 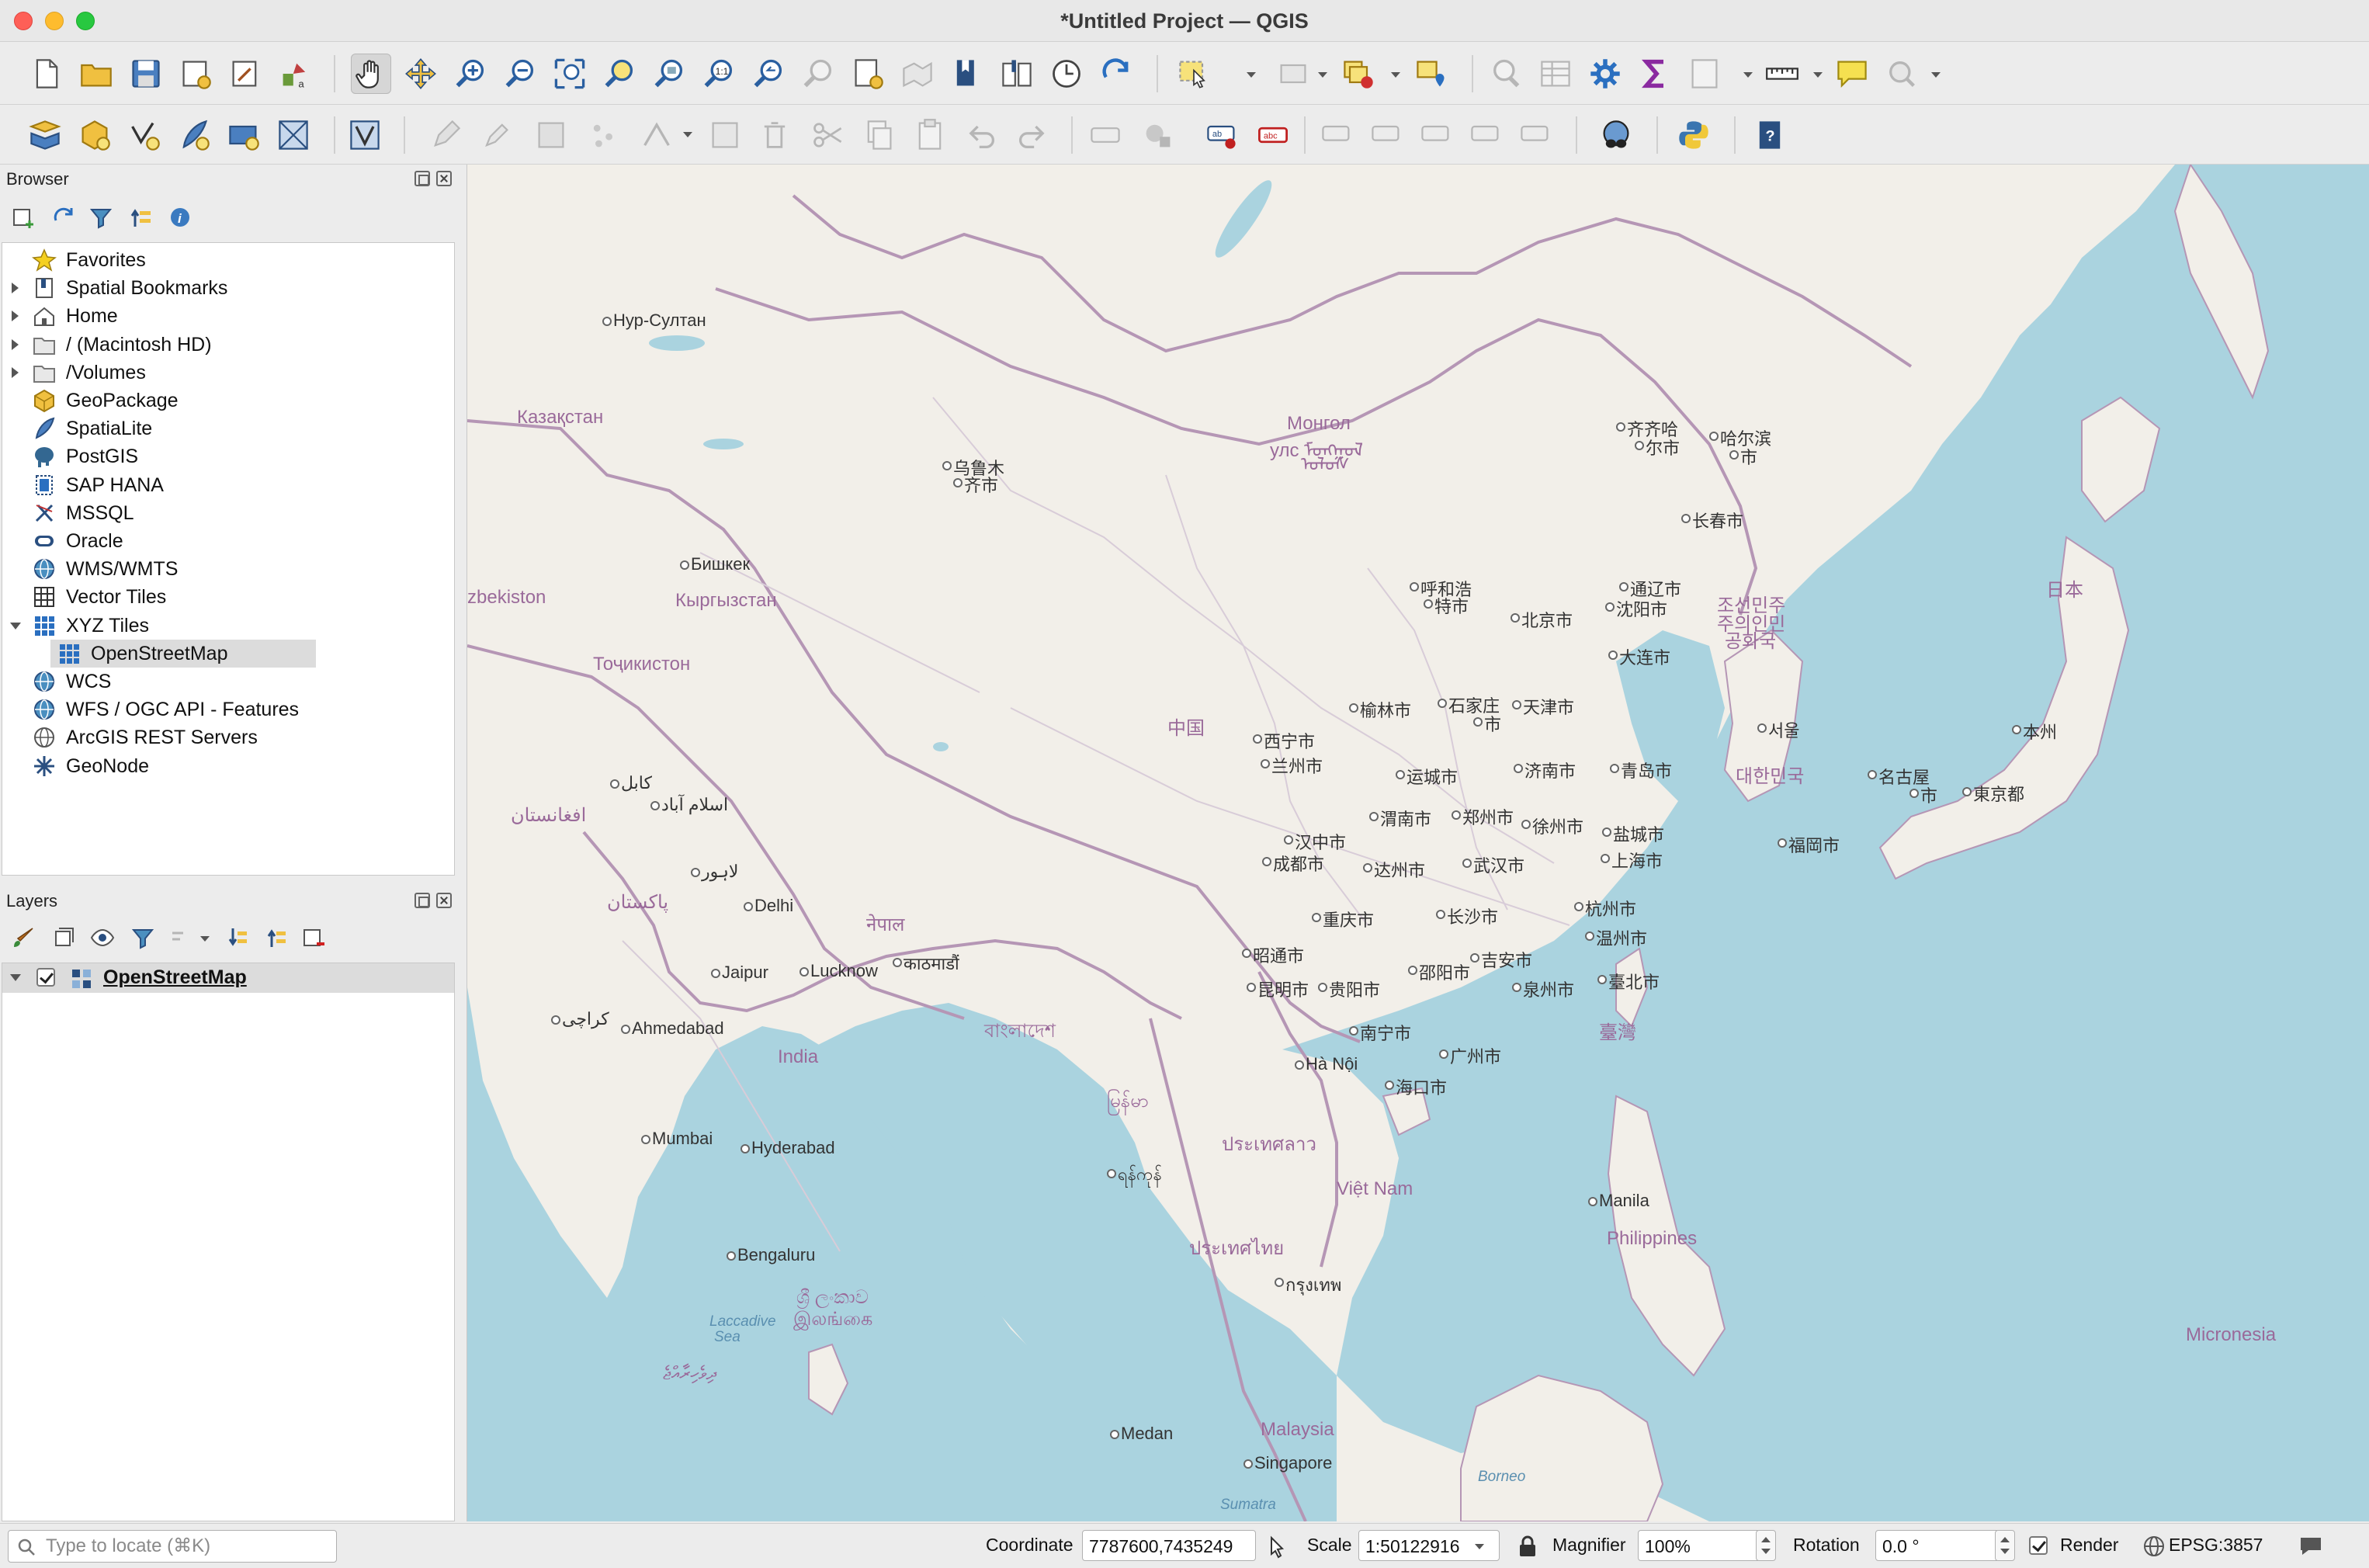 What do you see at coordinates (293, 135) in the screenshot?
I see `new-virtual-layer-button` at bounding box center [293, 135].